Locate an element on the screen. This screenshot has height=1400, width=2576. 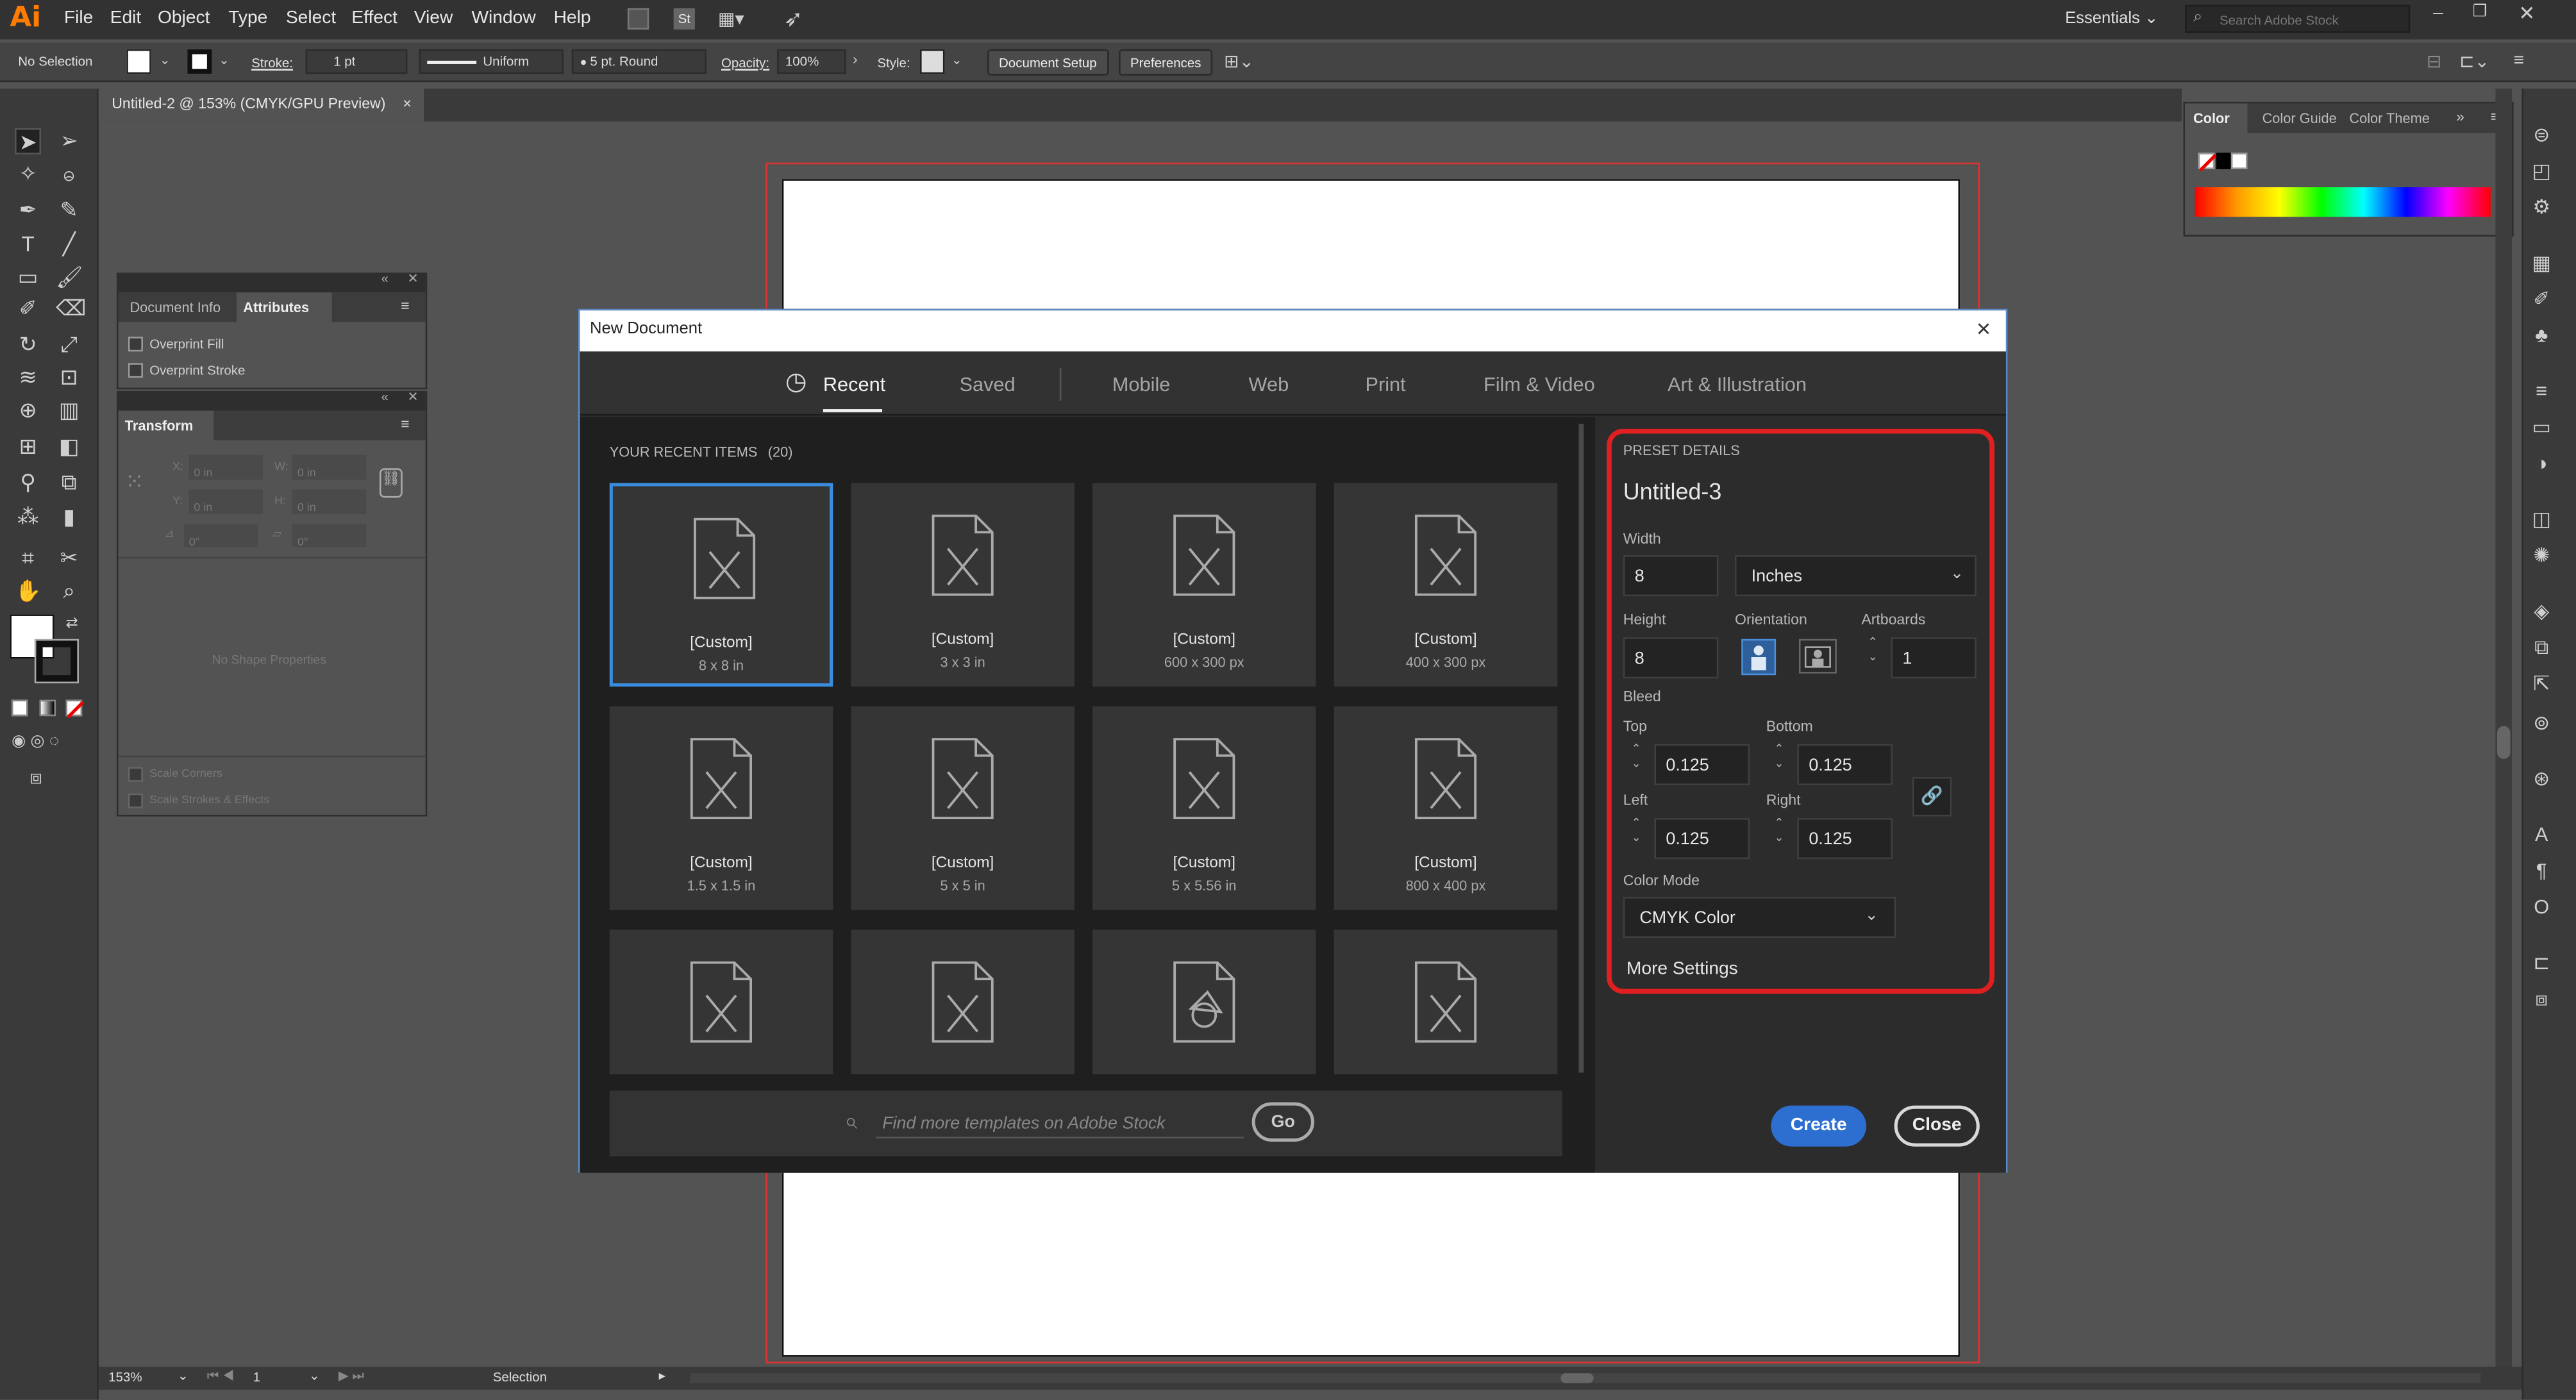
brushes-icon: ✐ is located at coordinates (2542, 299).